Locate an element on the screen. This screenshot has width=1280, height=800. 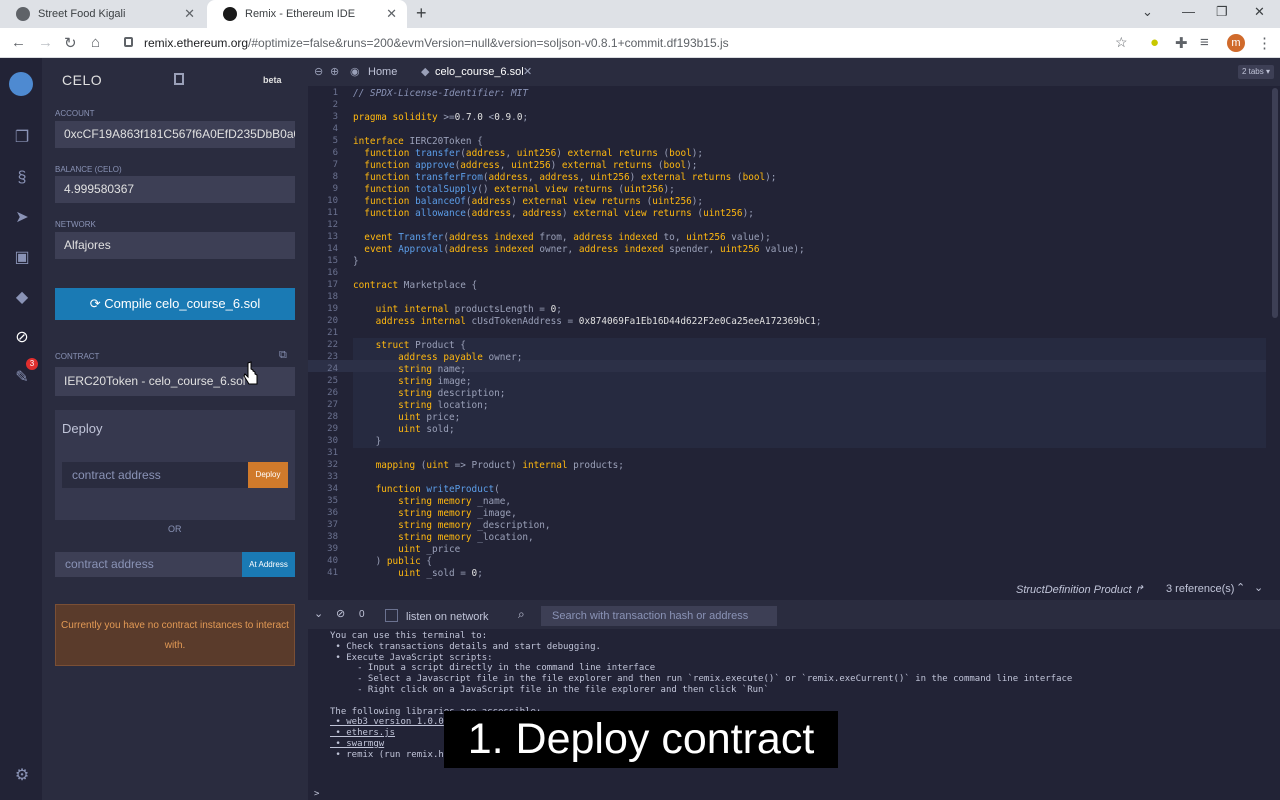
at-address-button: At Address is located at coordinates (268, 564).